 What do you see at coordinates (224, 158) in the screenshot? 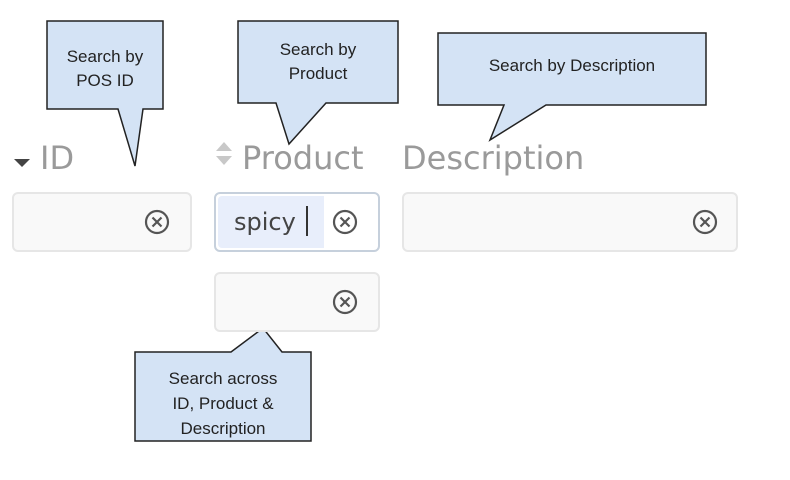
I see `sort-both-icon` at bounding box center [224, 158].